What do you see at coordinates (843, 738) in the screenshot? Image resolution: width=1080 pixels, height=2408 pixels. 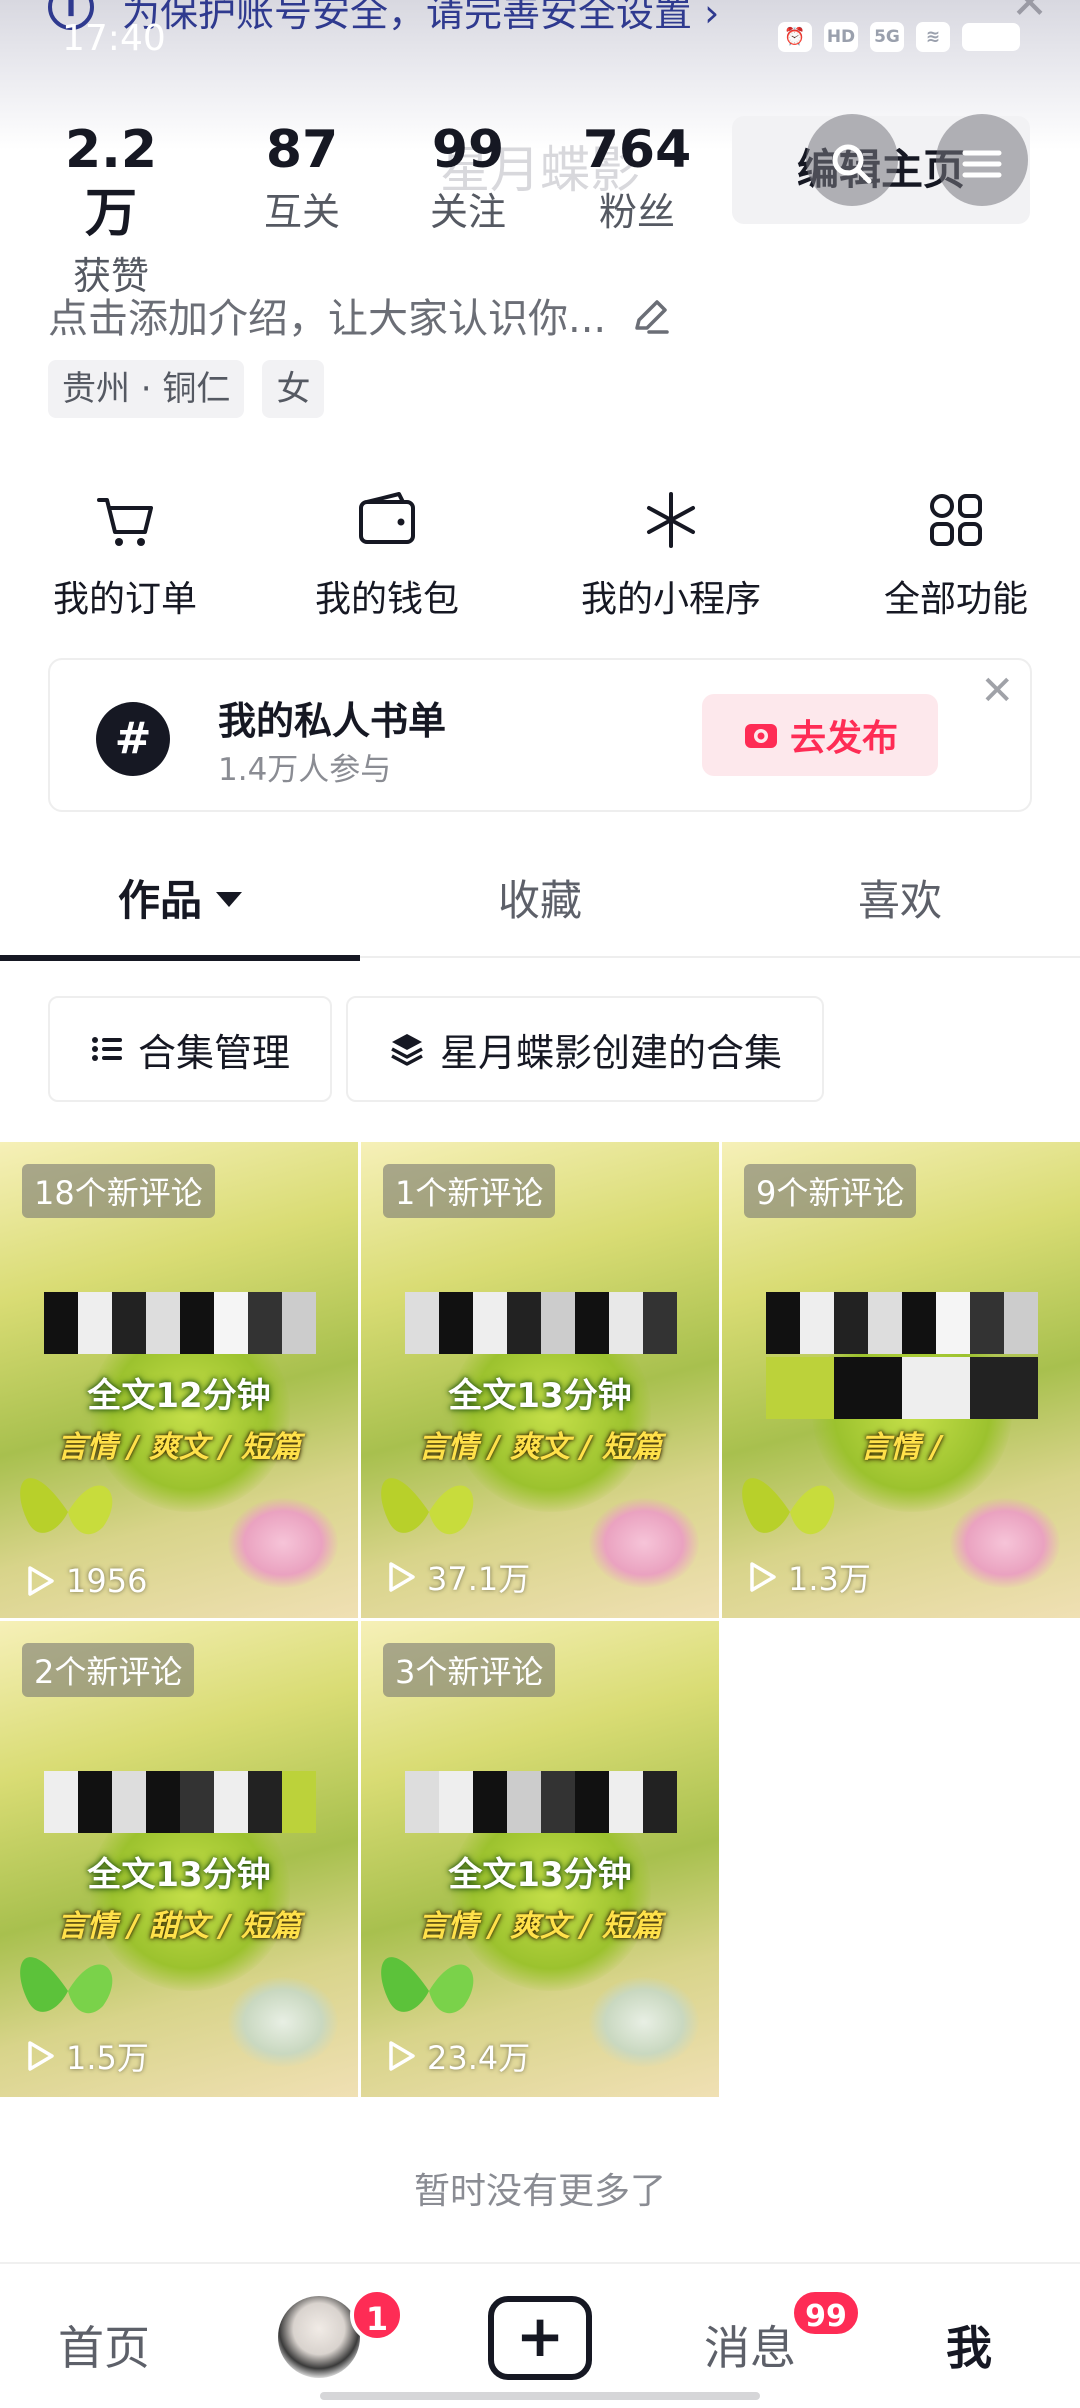 I see `publish-label: 去发布` at bounding box center [843, 738].